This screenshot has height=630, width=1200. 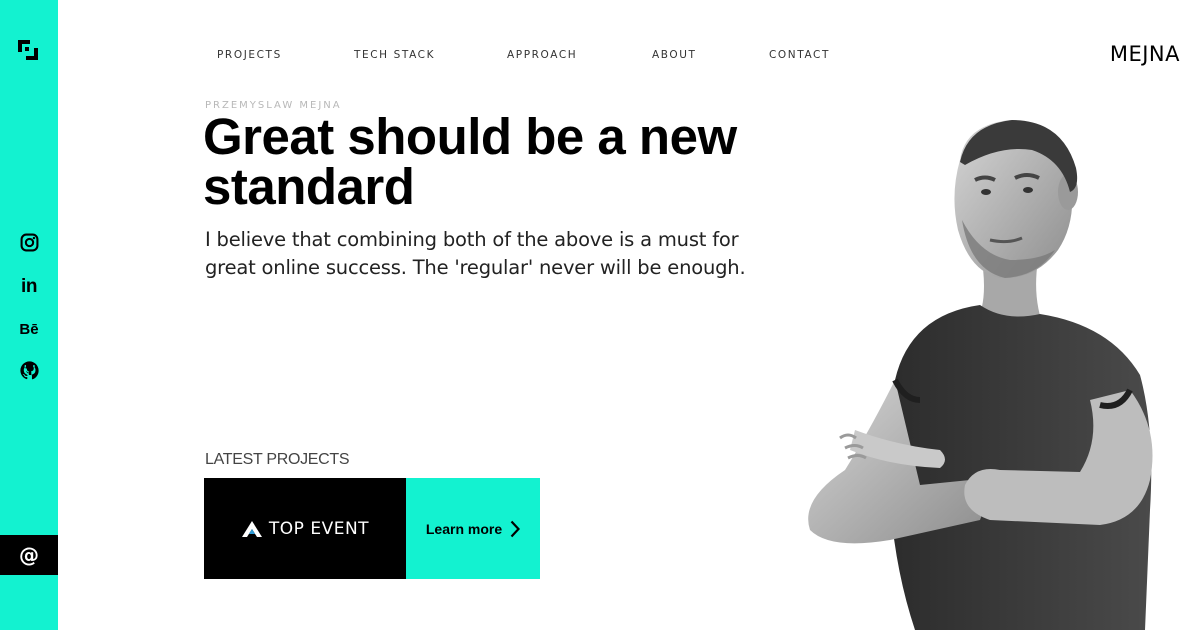 I want to click on nav-projects: PROJECTS, so click(x=249, y=55).